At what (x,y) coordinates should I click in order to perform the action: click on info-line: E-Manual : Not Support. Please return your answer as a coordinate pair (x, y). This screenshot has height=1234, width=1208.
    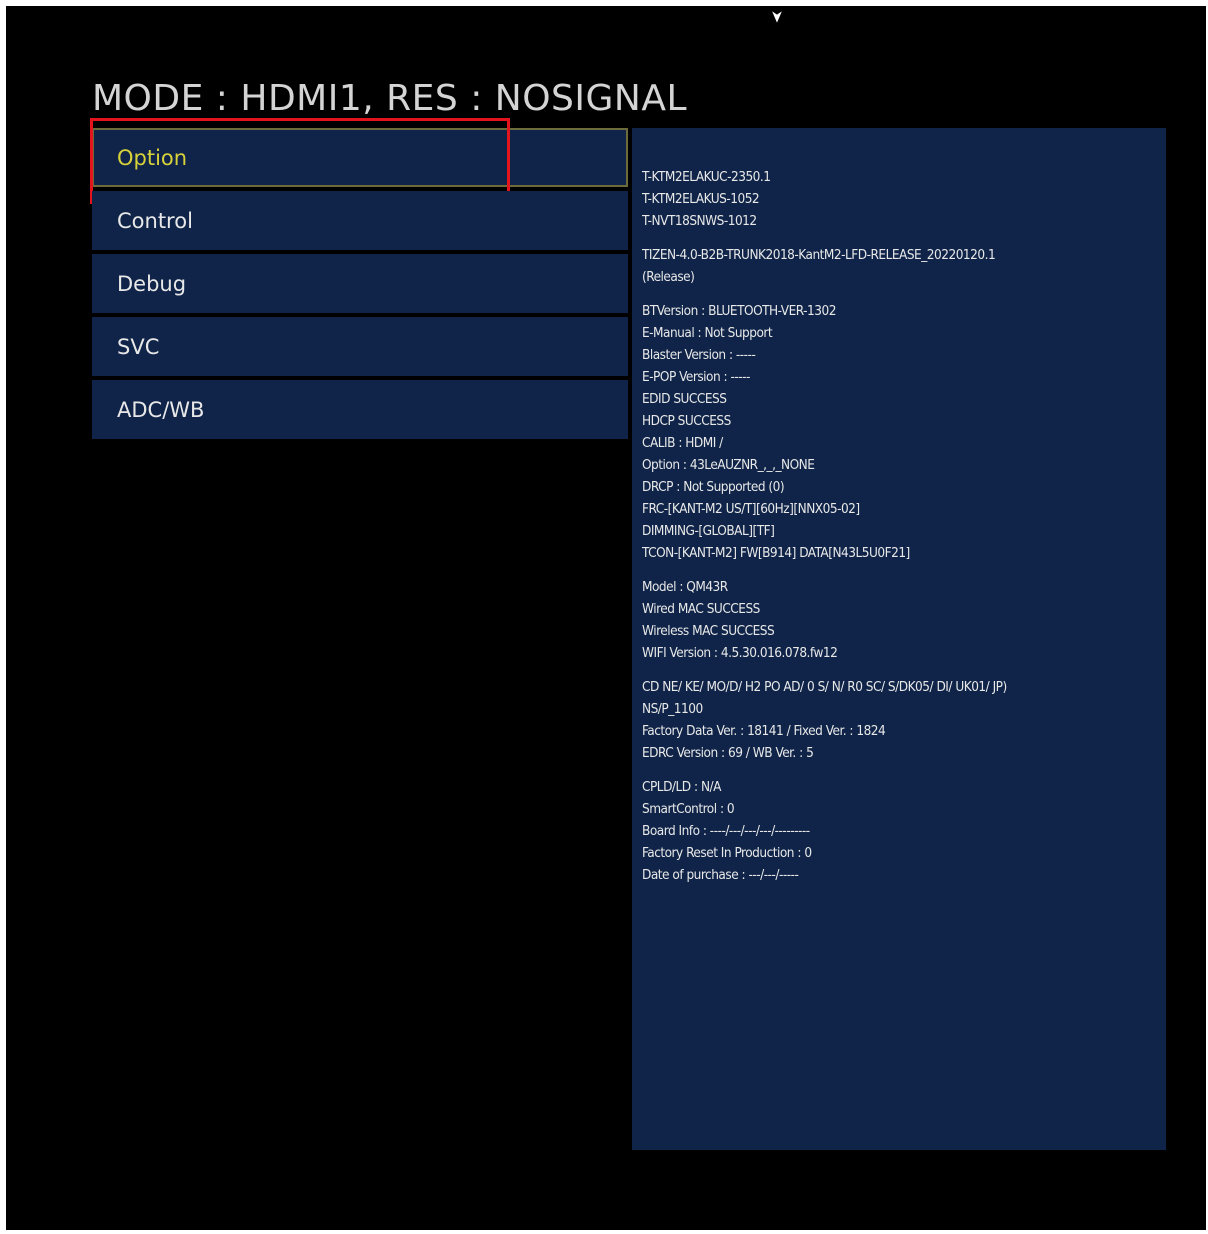
    Looking at the image, I should click on (707, 333).